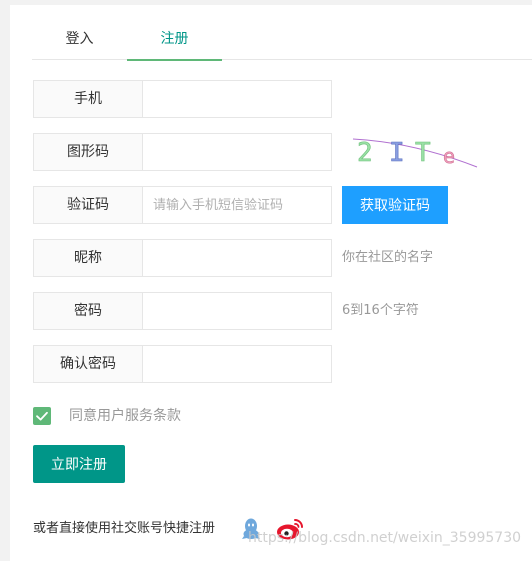 This screenshot has height=561, width=532. Describe the element at coordinates (388, 257) in the screenshot. I see `nickname-hint: 你在社区的名字` at that location.